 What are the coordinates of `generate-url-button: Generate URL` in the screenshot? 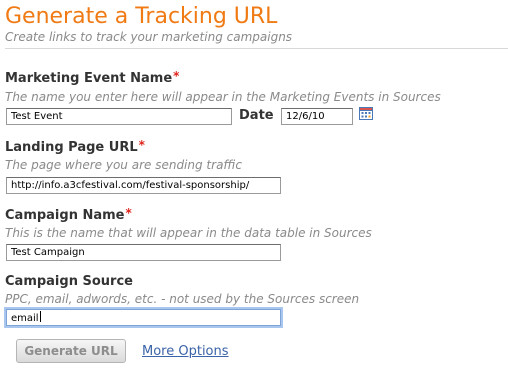 It's located at (71, 351).